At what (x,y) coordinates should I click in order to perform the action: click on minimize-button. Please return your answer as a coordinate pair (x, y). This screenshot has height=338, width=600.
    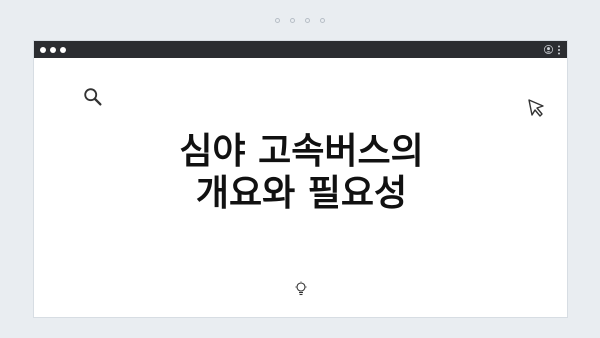
    Looking at the image, I should click on (53, 49).